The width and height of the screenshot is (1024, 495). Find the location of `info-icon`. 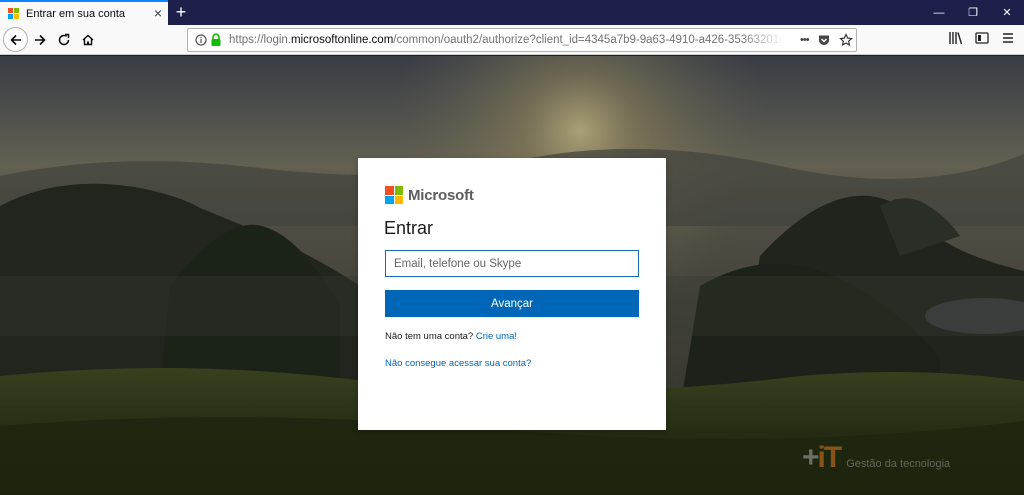

info-icon is located at coordinates (201, 40).